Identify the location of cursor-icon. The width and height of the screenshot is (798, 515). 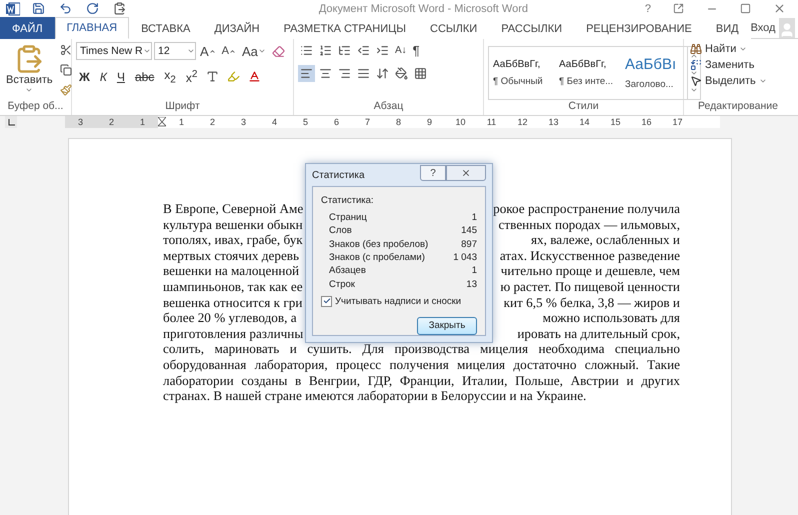
(696, 81).